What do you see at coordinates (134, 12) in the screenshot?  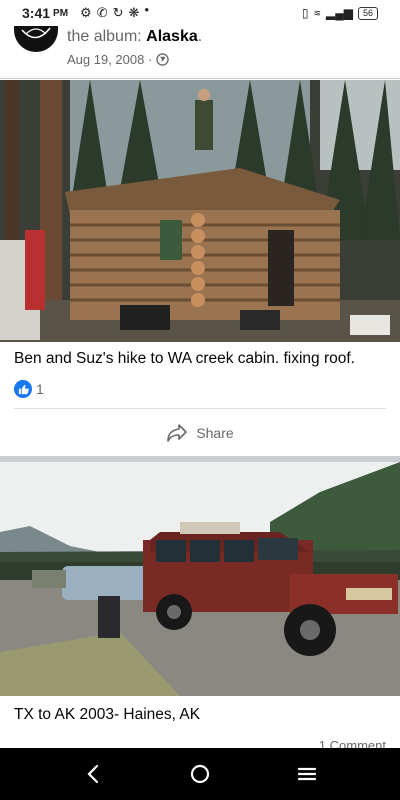 I see `app-icon: ❋` at bounding box center [134, 12].